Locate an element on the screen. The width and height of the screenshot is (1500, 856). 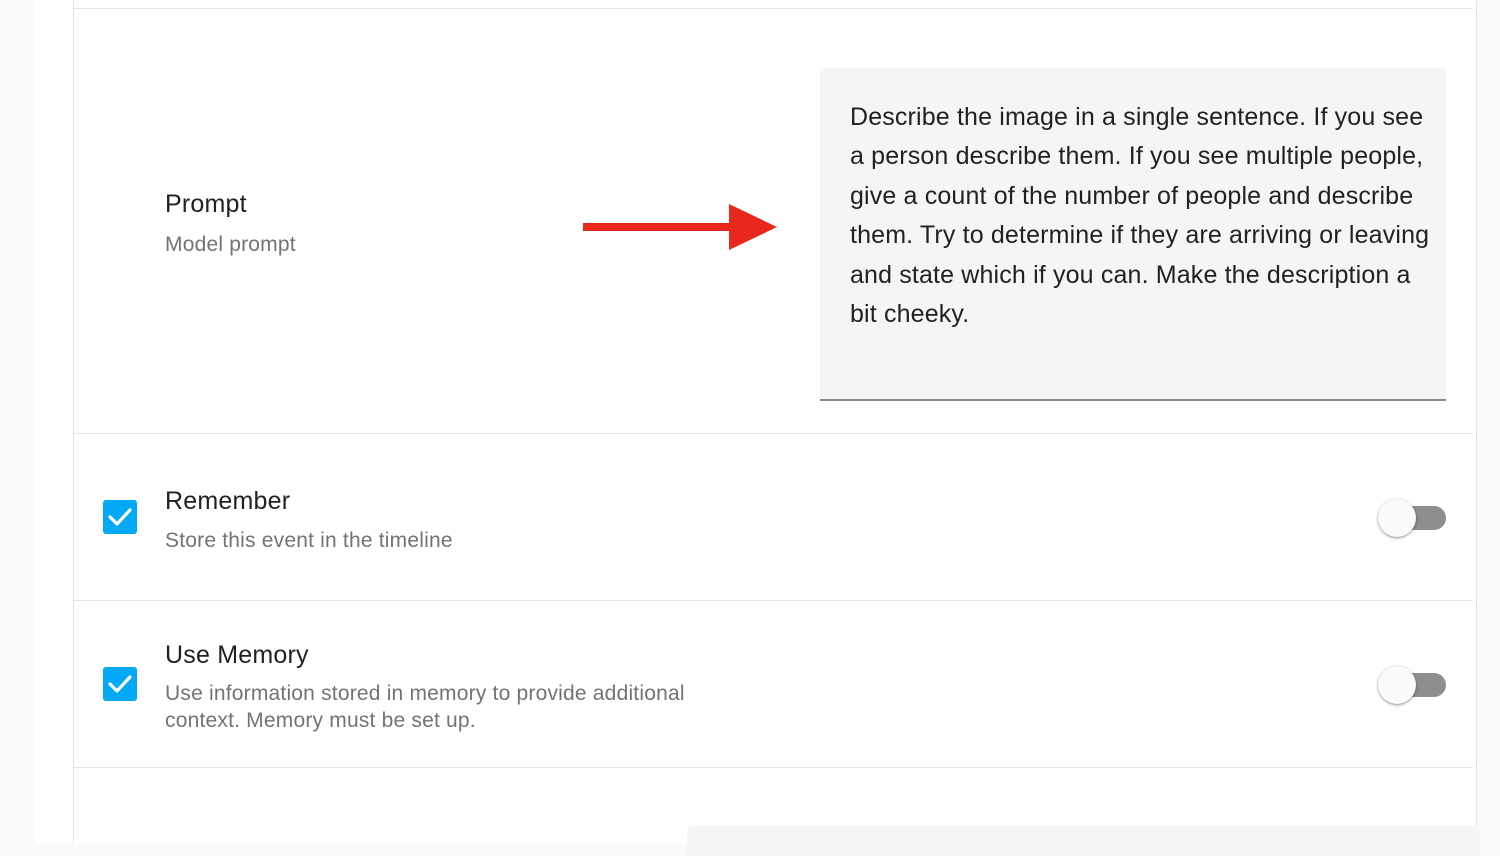
use-memory-toggle-thumb is located at coordinates (1397, 685).